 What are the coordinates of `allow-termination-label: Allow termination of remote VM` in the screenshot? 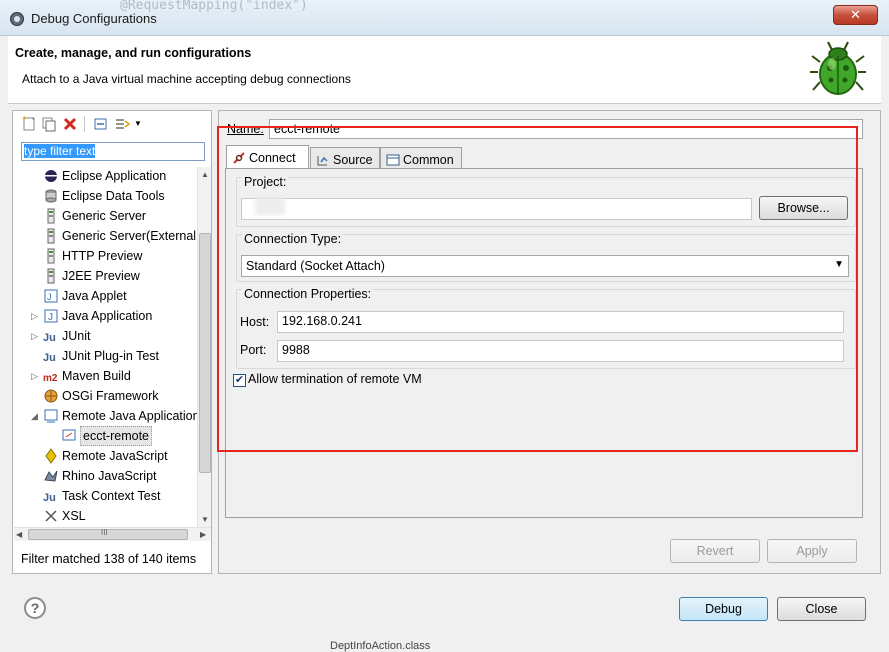 It's located at (335, 379).